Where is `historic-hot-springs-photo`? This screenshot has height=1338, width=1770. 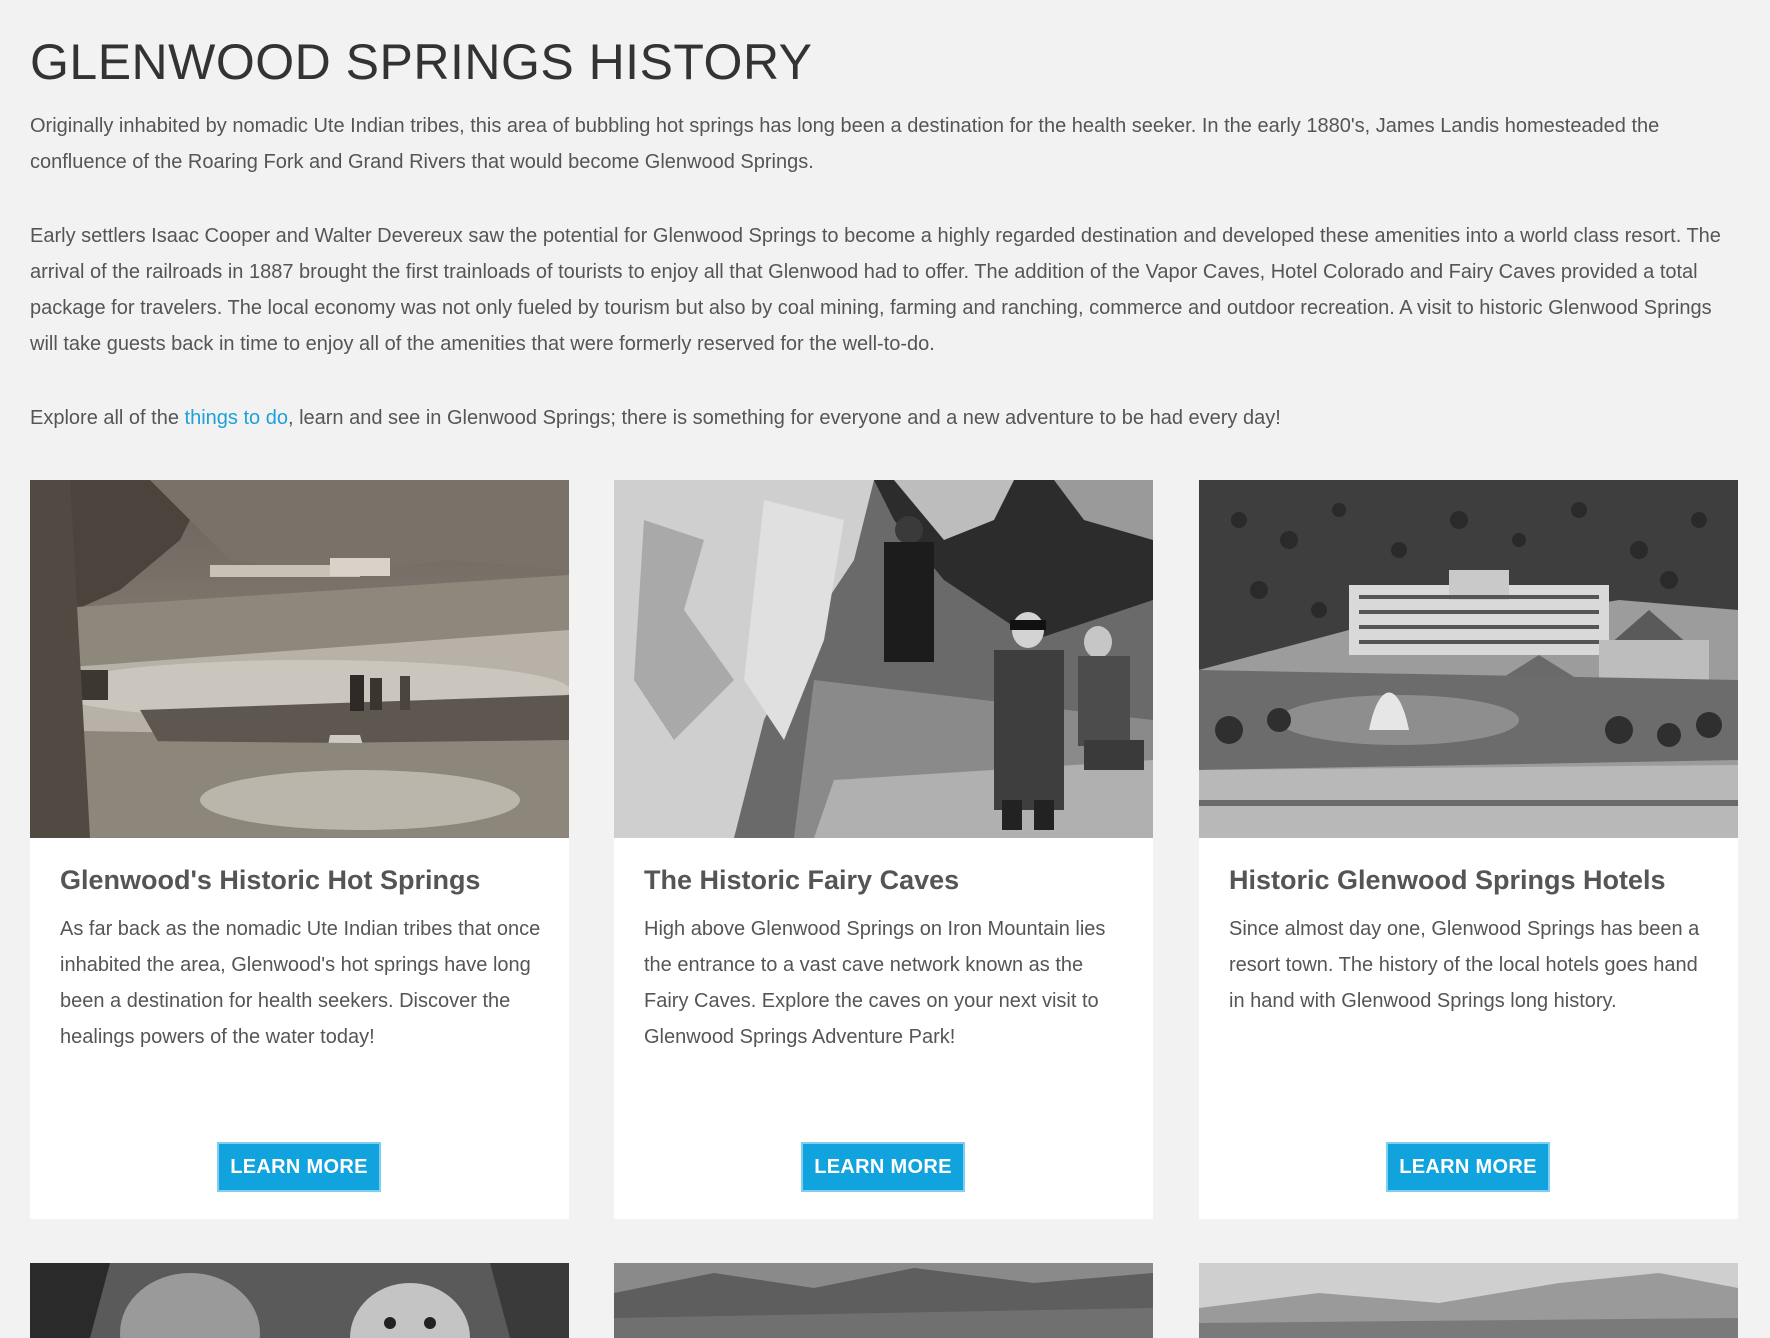 historic-hot-springs-photo is located at coordinates (299, 659).